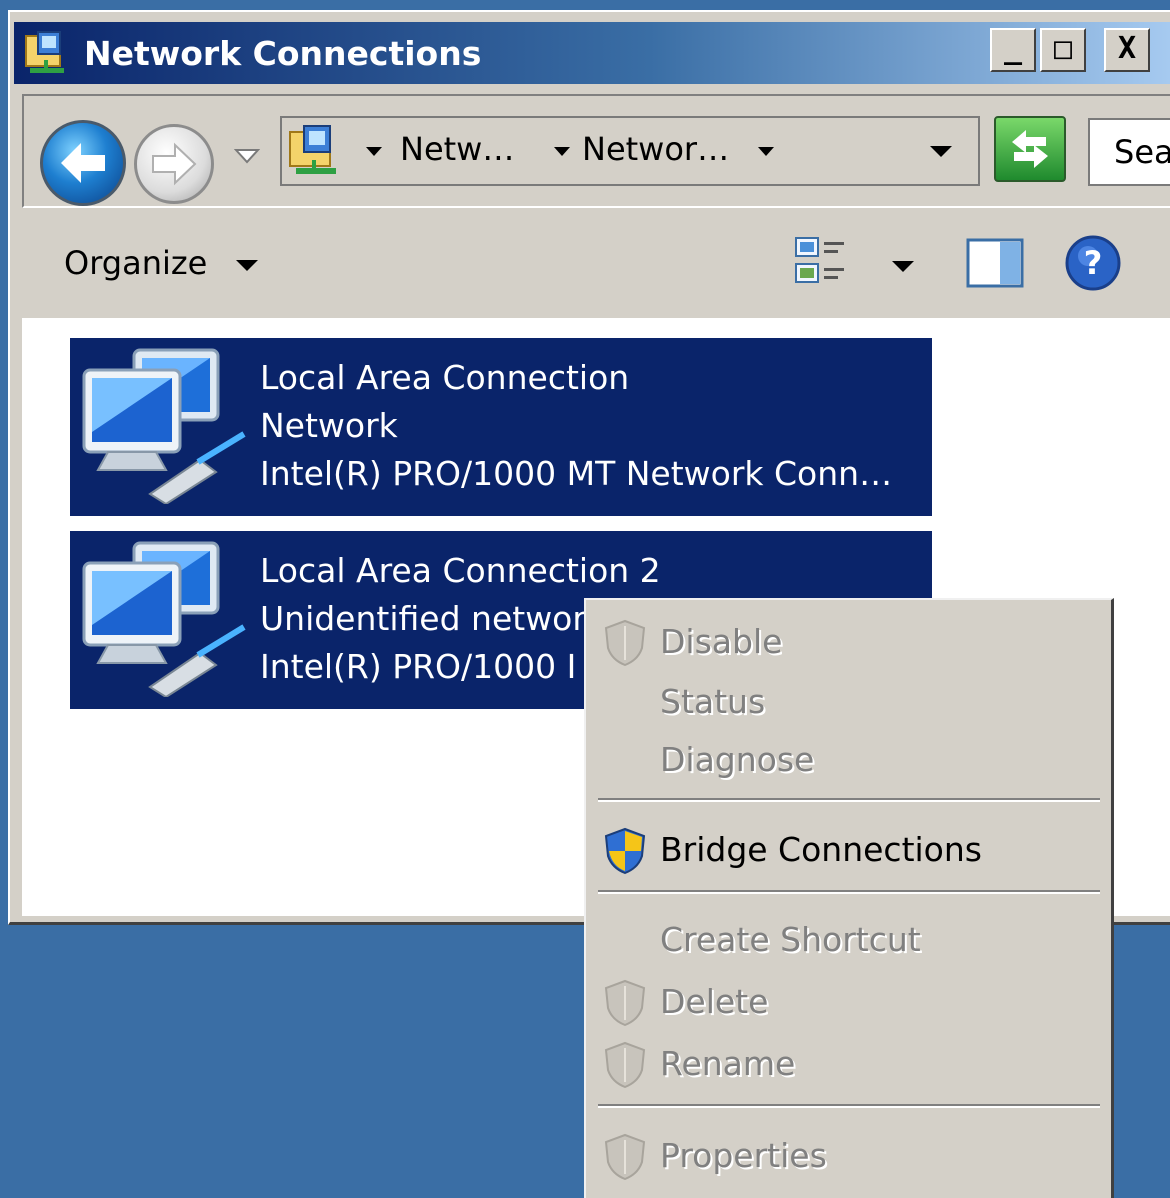  I want to click on recent-pages-dropdown-icon, so click(247, 156).